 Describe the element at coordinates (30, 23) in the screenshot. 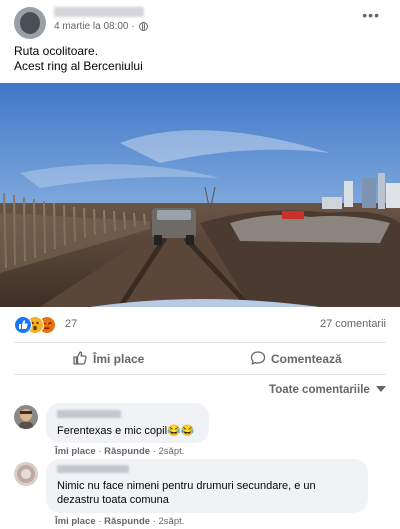

I see `author-avatar` at that location.